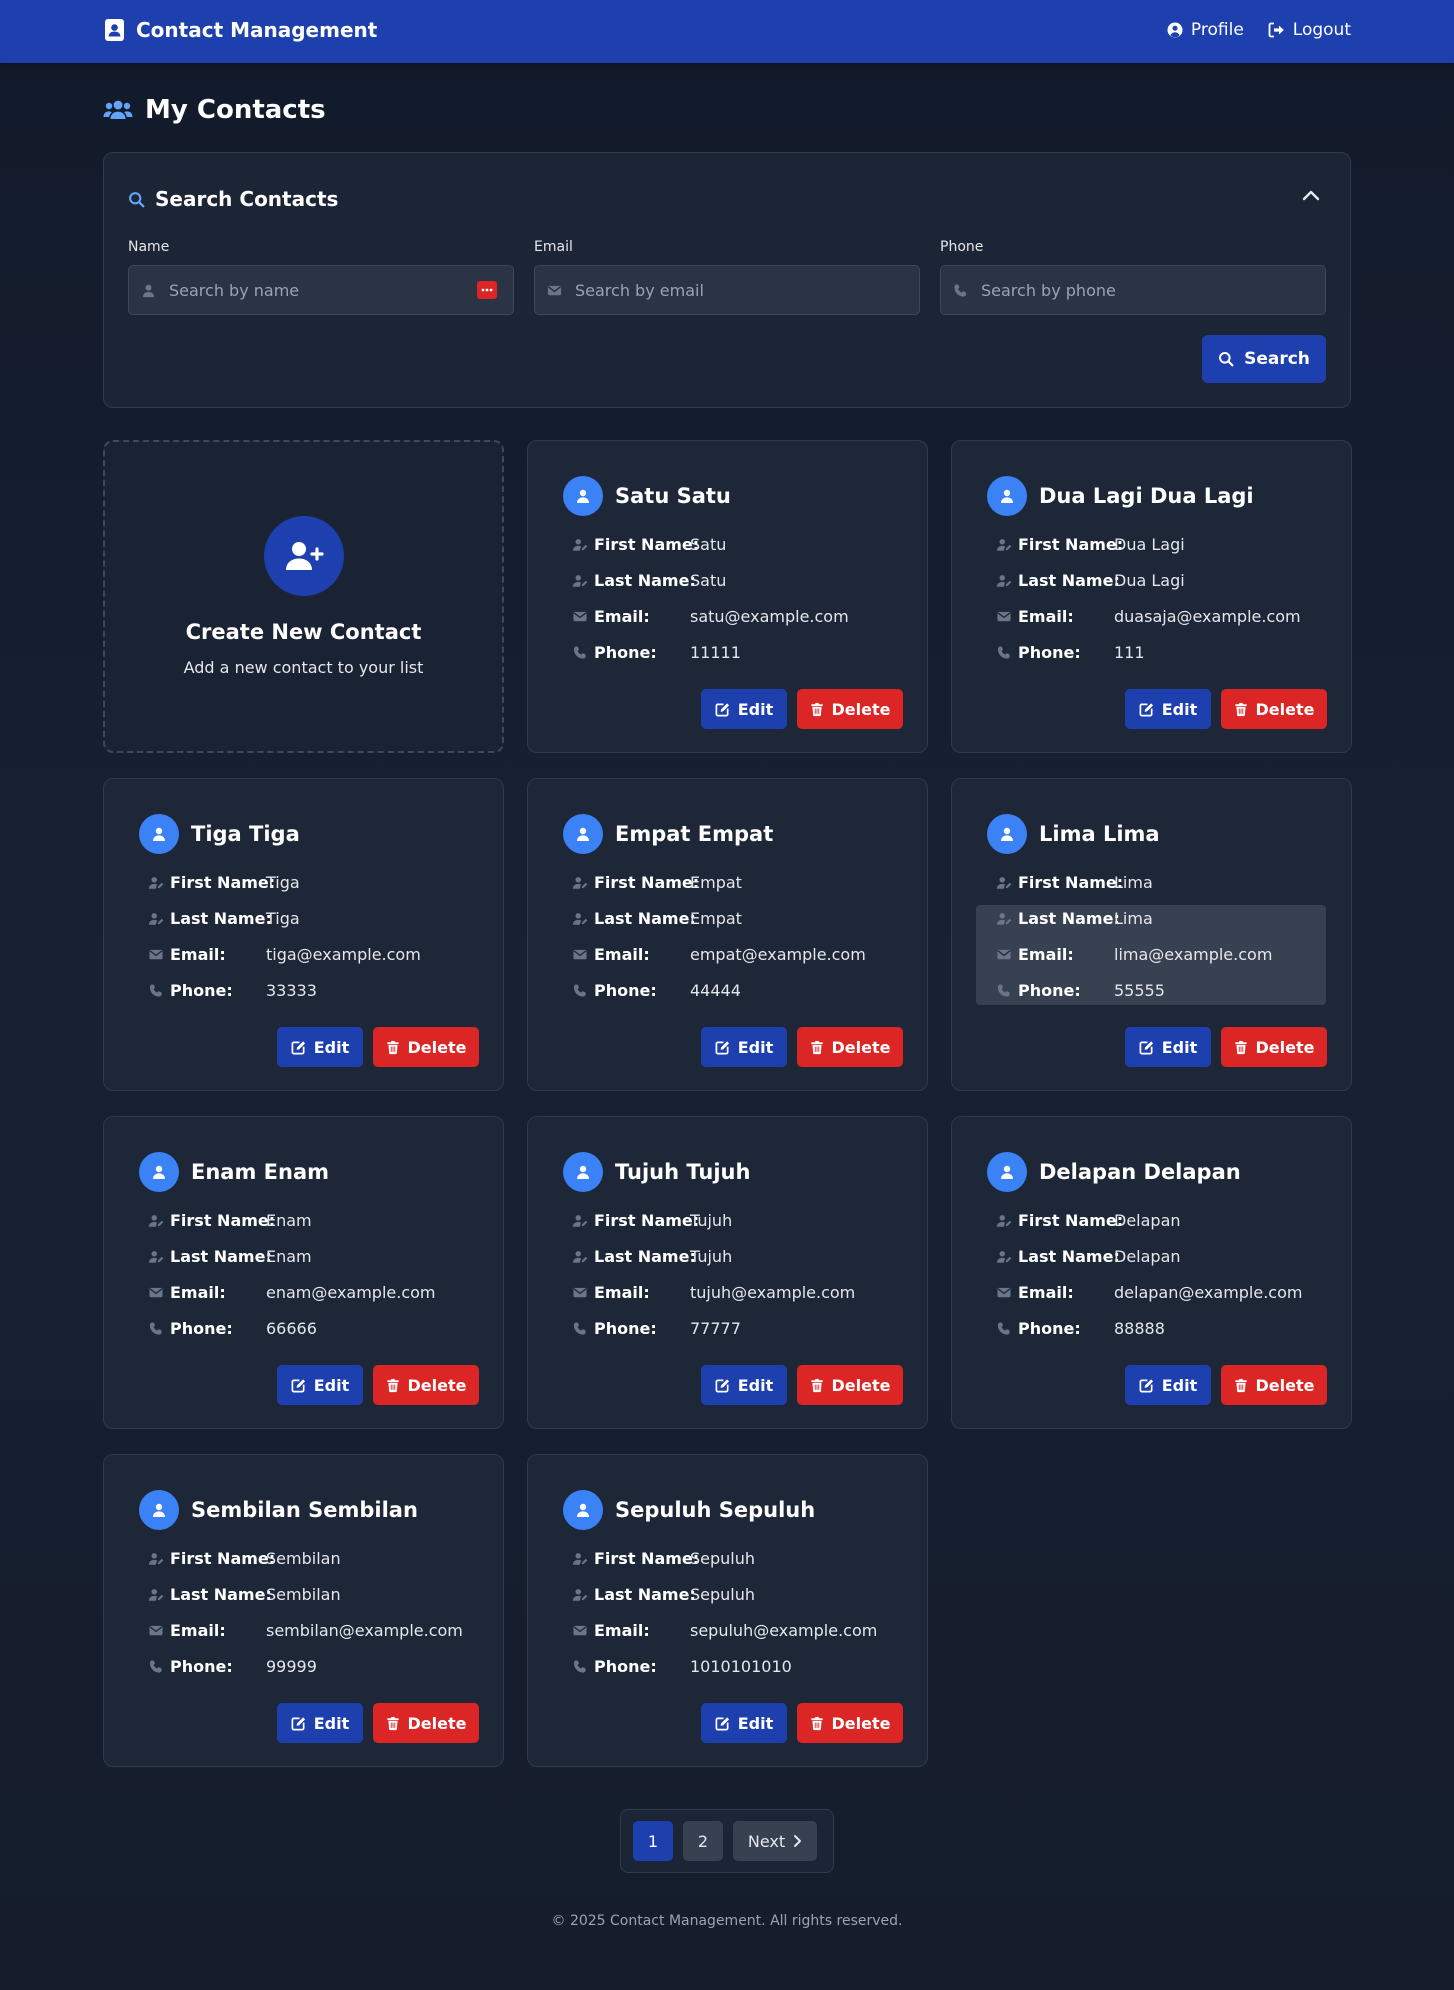 Image resolution: width=1454 pixels, height=1990 pixels. Describe the element at coordinates (725, 290) in the screenshot. I see `email-search-input` at that location.